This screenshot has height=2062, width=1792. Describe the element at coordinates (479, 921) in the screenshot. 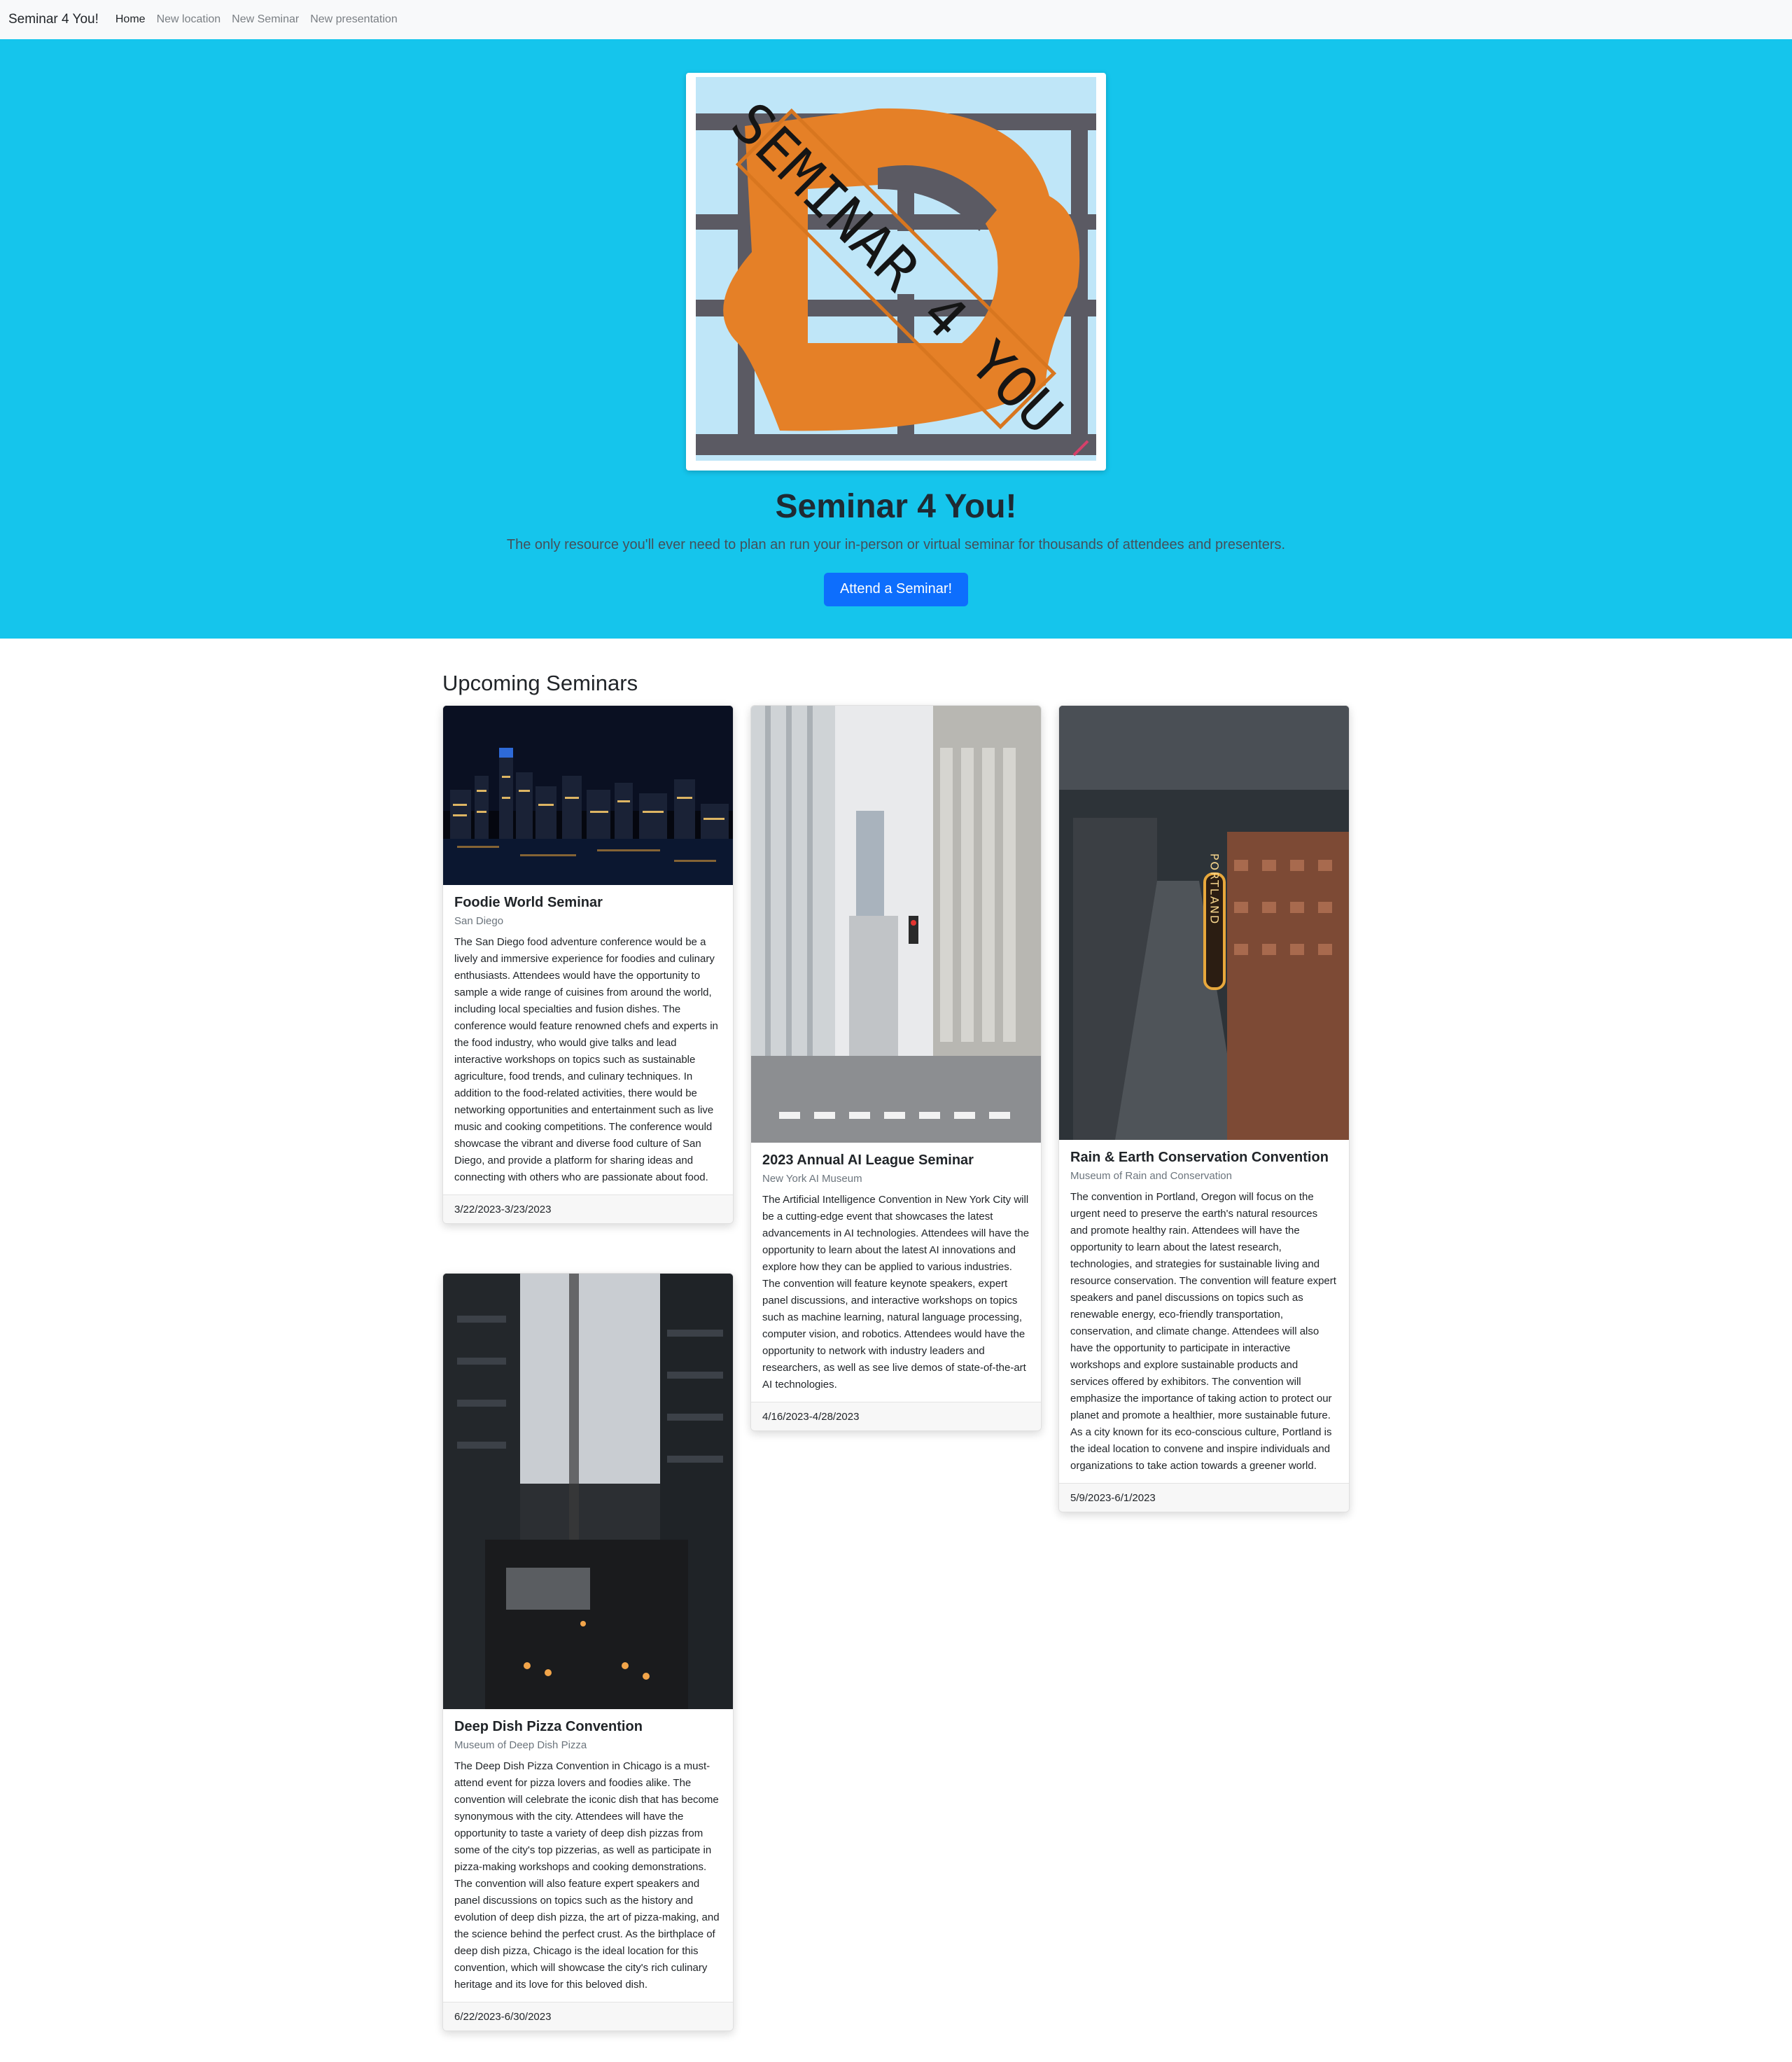

I see `card-location: San Diego` at that location.